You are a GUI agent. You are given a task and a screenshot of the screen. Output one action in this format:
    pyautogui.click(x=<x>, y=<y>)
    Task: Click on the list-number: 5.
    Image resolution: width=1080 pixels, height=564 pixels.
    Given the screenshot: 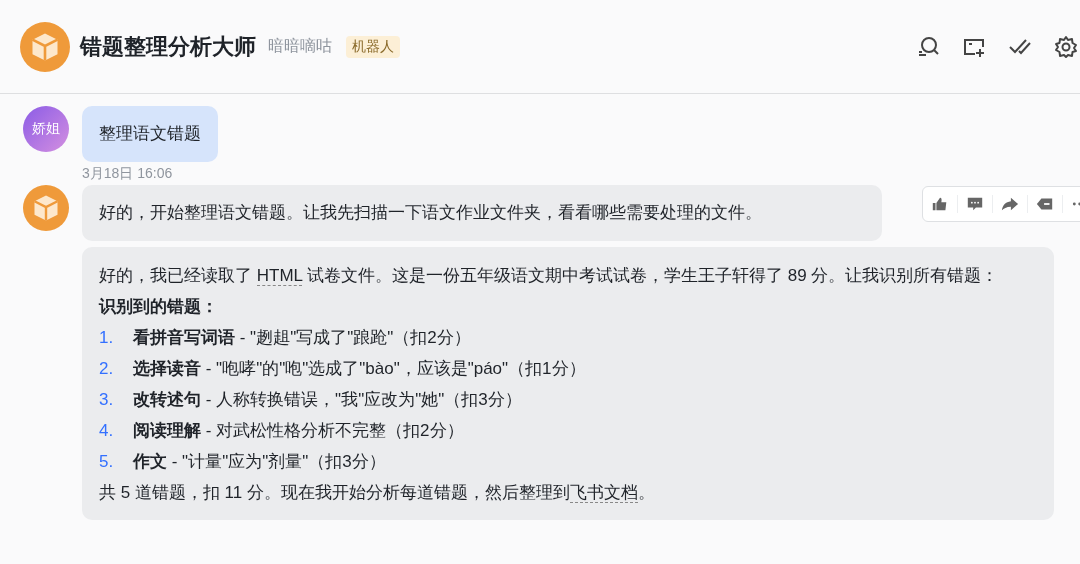 What is the action you would take?
    pyautogui.click(x=107, y=462)
    